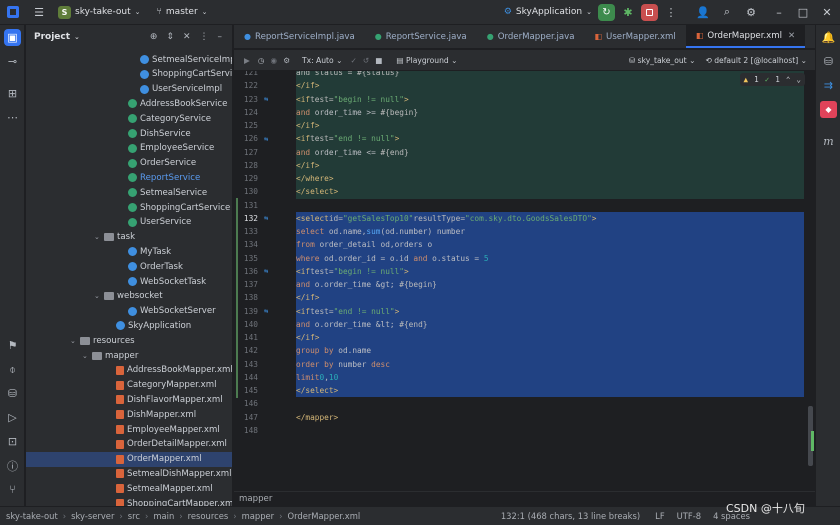 This screenshot has width=840, height=525. Describe the element at coordinates (519, 152) in the screenshot. I see `code-line: 127 and order_time <= #{end}` at that location.